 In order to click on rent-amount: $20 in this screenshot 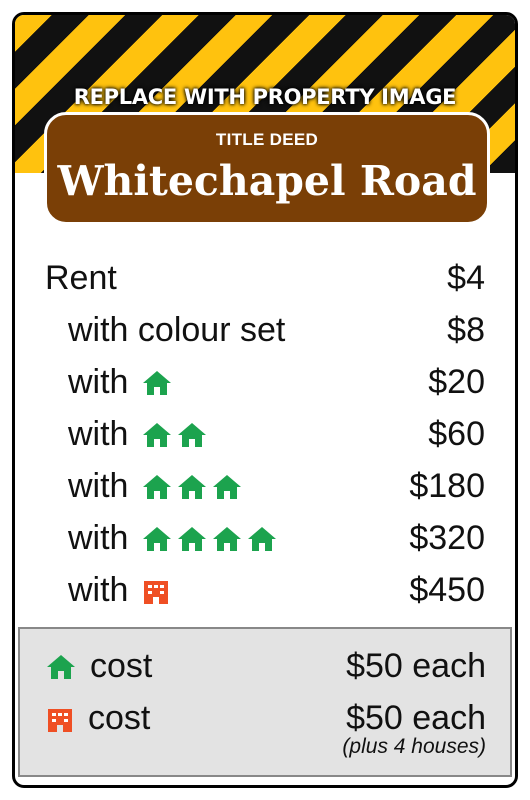, I will do `click(456, 382)`.